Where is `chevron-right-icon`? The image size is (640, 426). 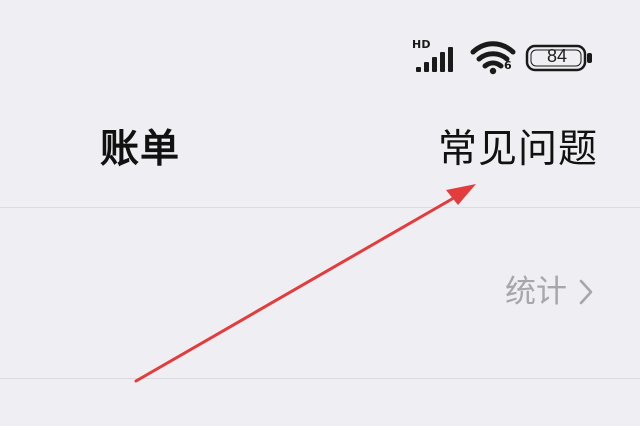 chevron-right-icon is located at coordinates (586, 292).